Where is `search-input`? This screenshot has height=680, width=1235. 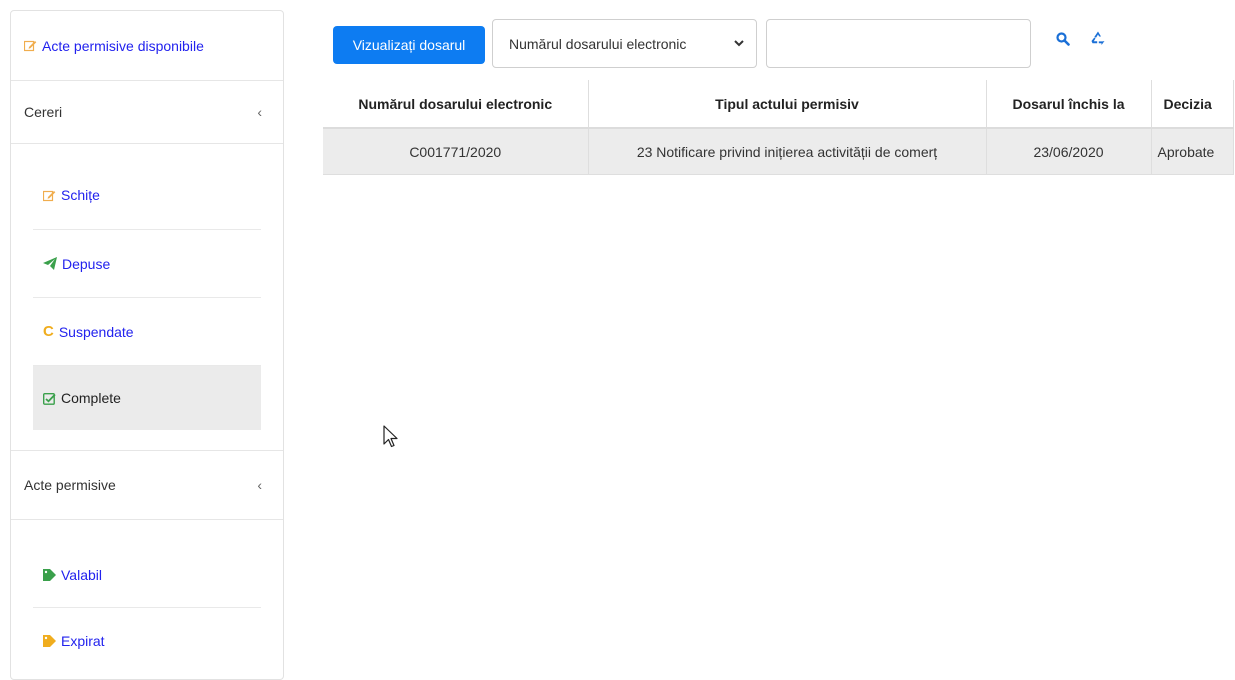 search-input is located at coordinates (898, 43).